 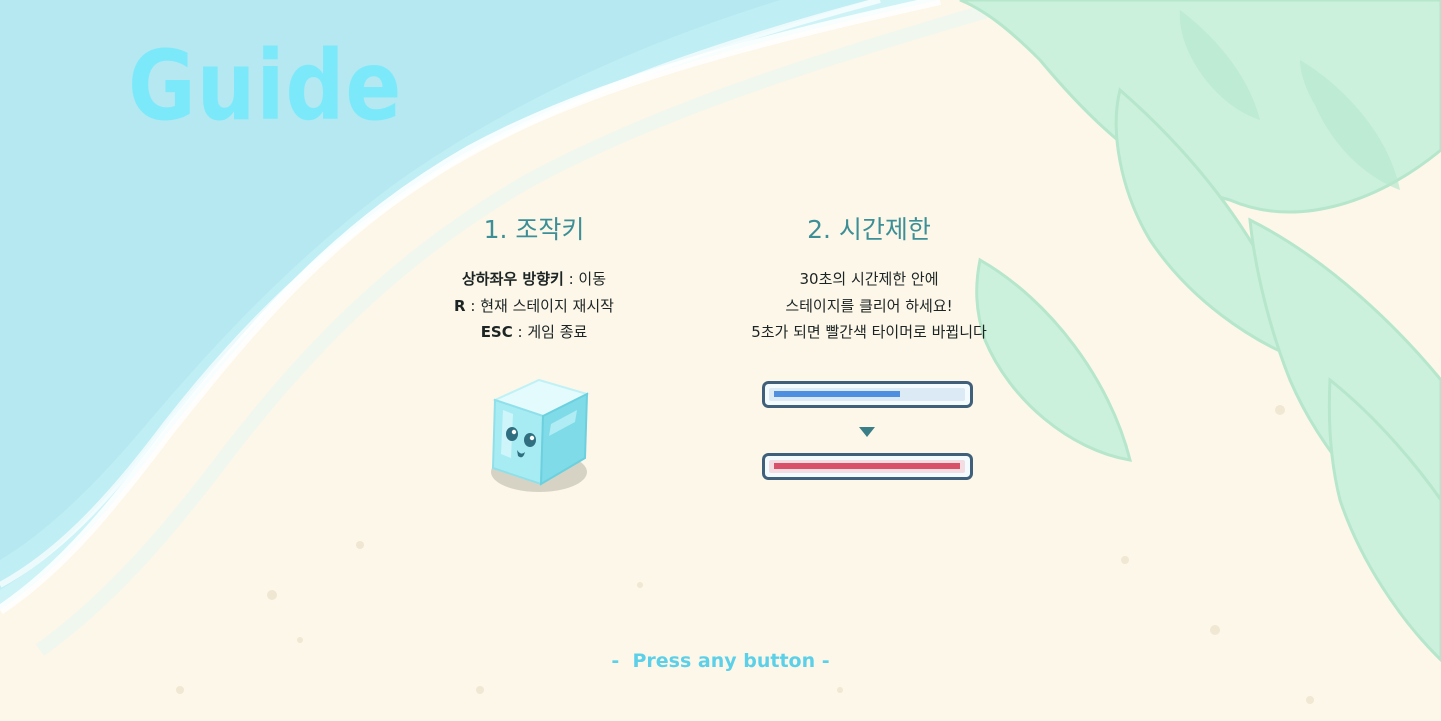 I want to click on control-line-restart: R : 현재 스테이지 재시작, so click(x=534, y=306).